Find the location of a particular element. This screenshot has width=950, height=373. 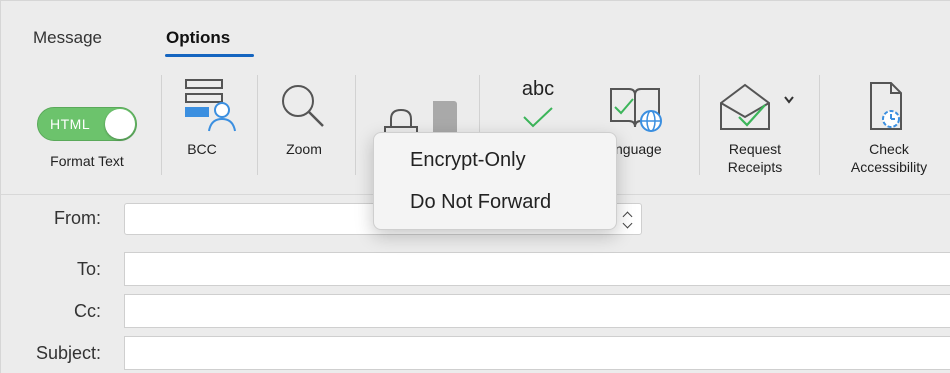

menu-item-encrypt-only: Encrypt-Only is located at coordinates (468, 160).